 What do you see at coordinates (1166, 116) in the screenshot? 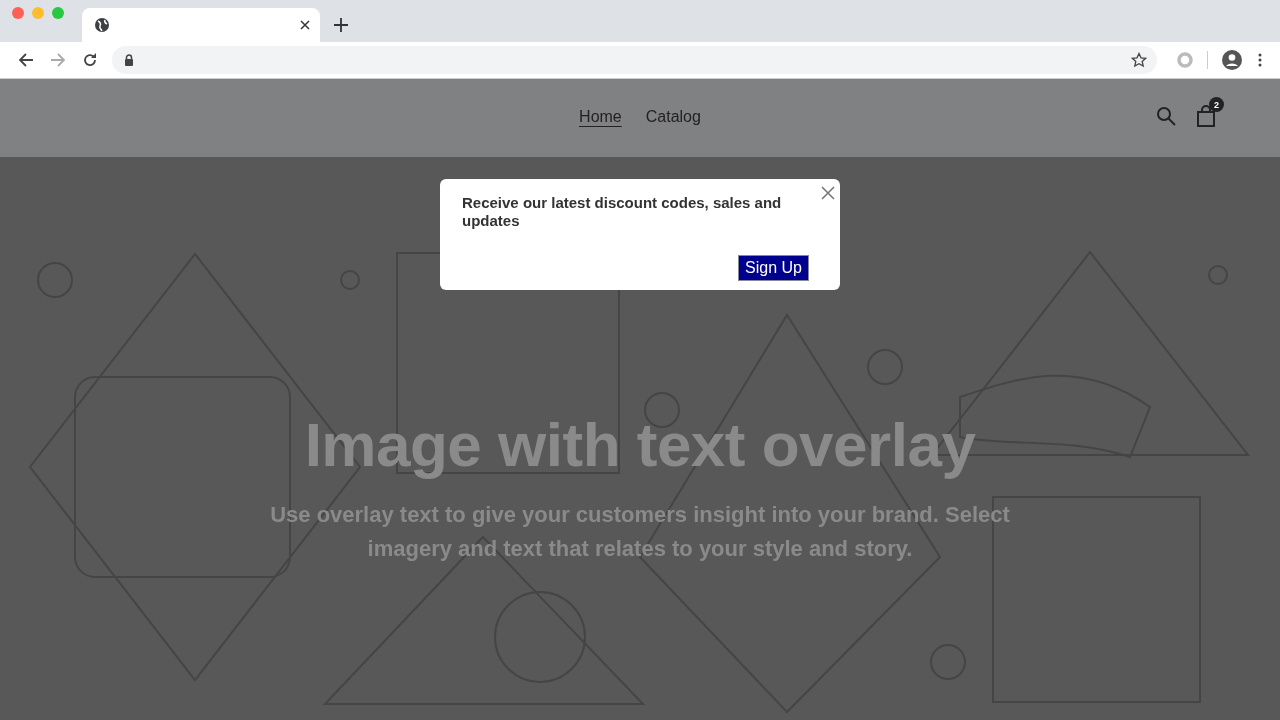
I see `search-icon` at bounding box center [1166, 116].